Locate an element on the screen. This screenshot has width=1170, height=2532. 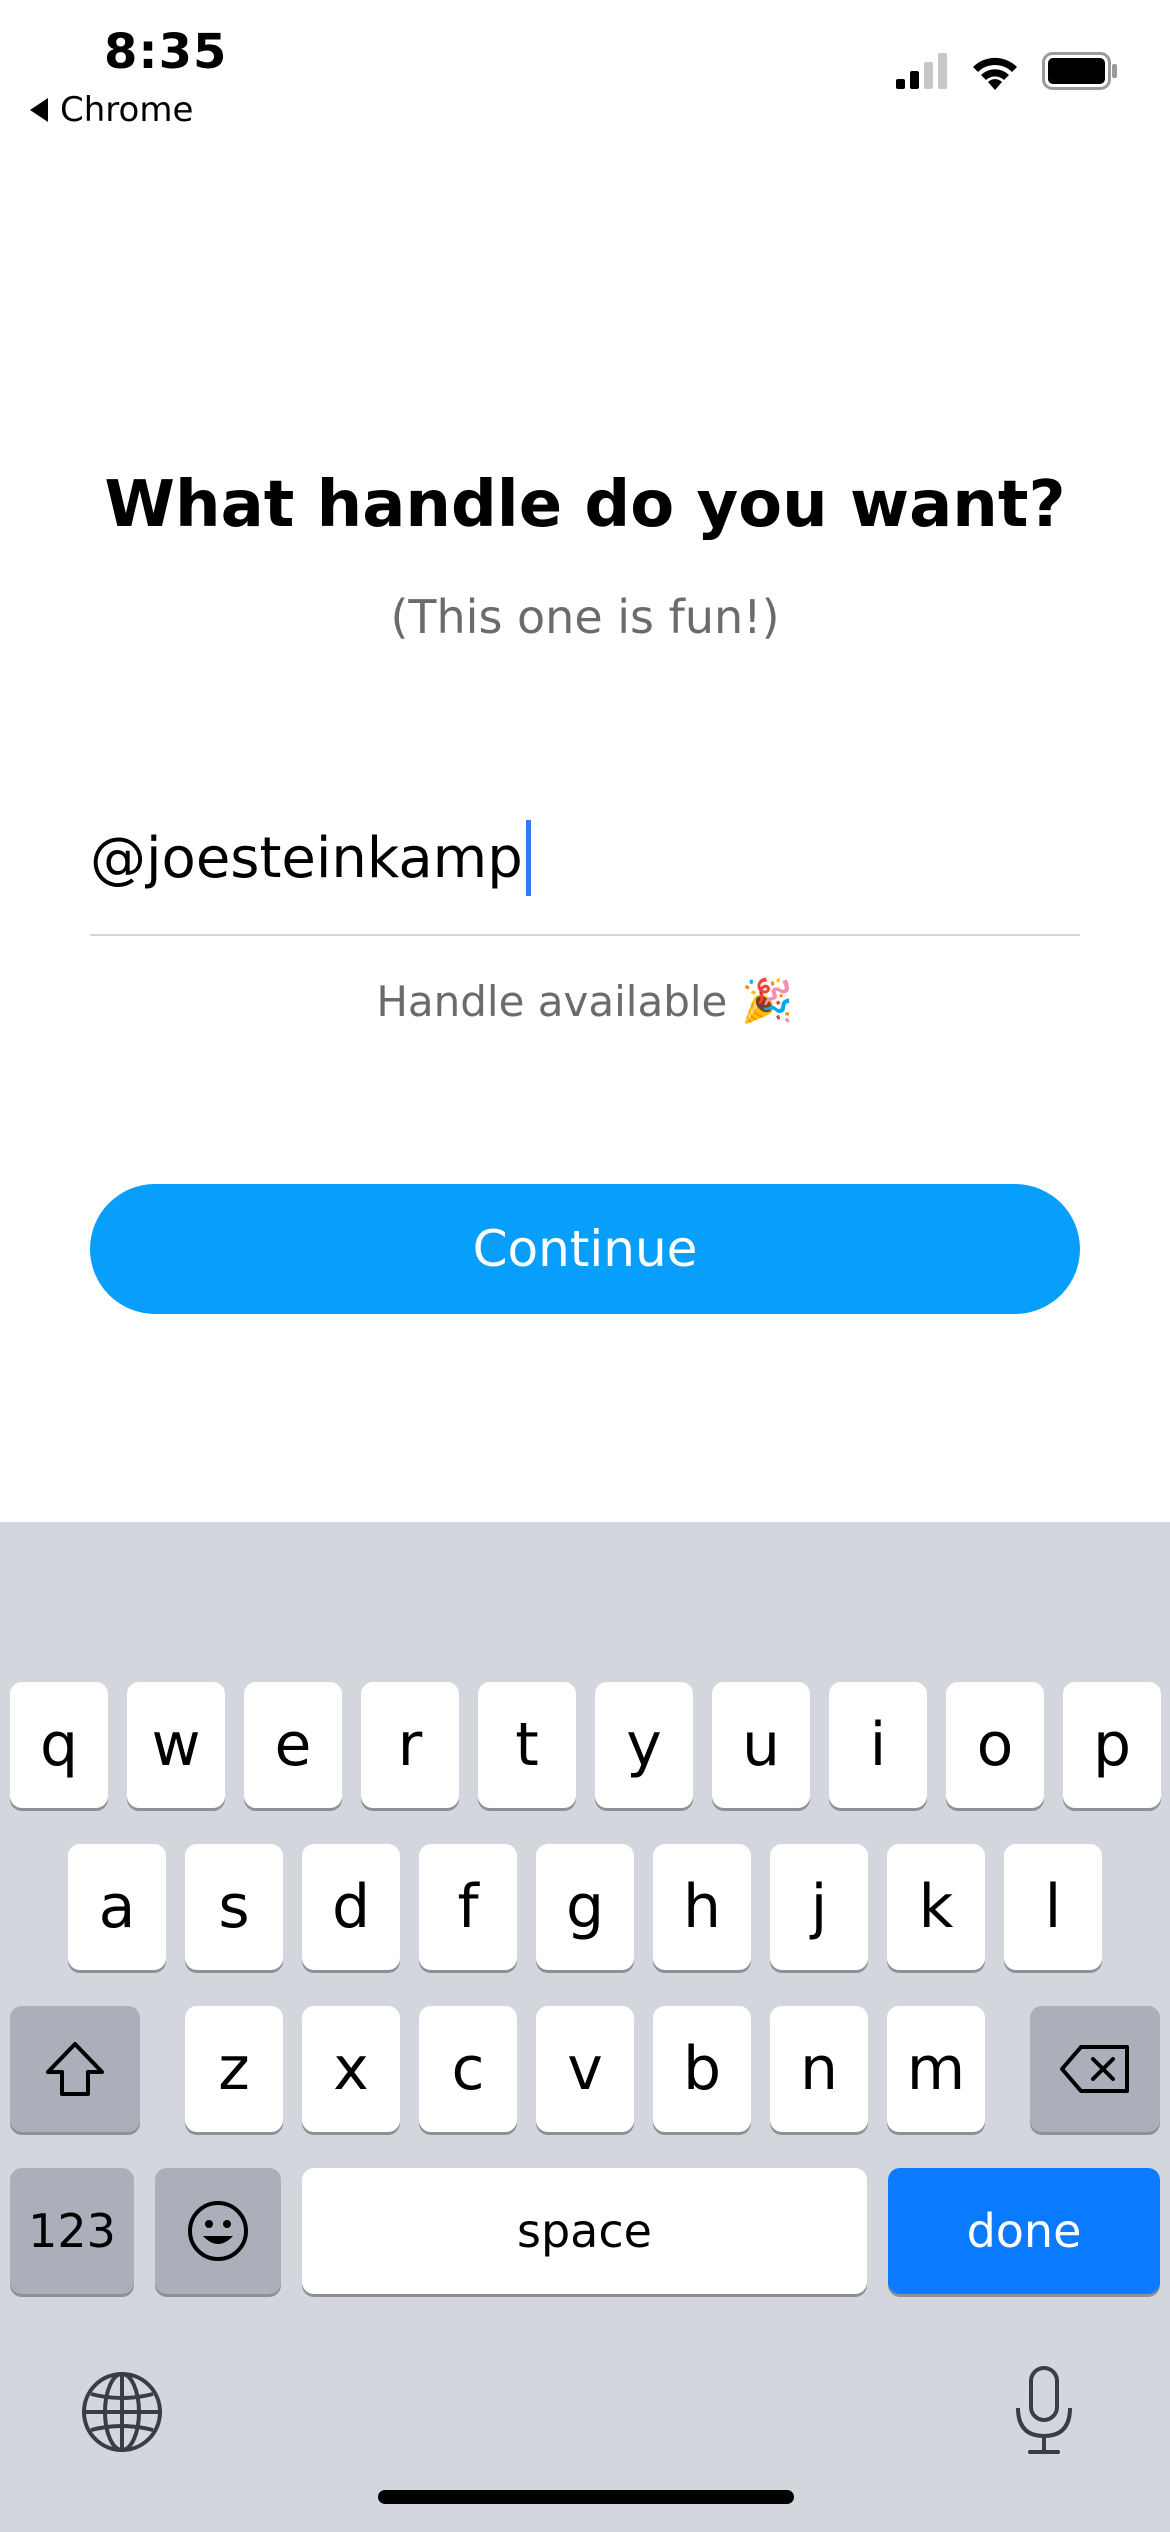
done-key: done is located at coordinates (1024, 2231).